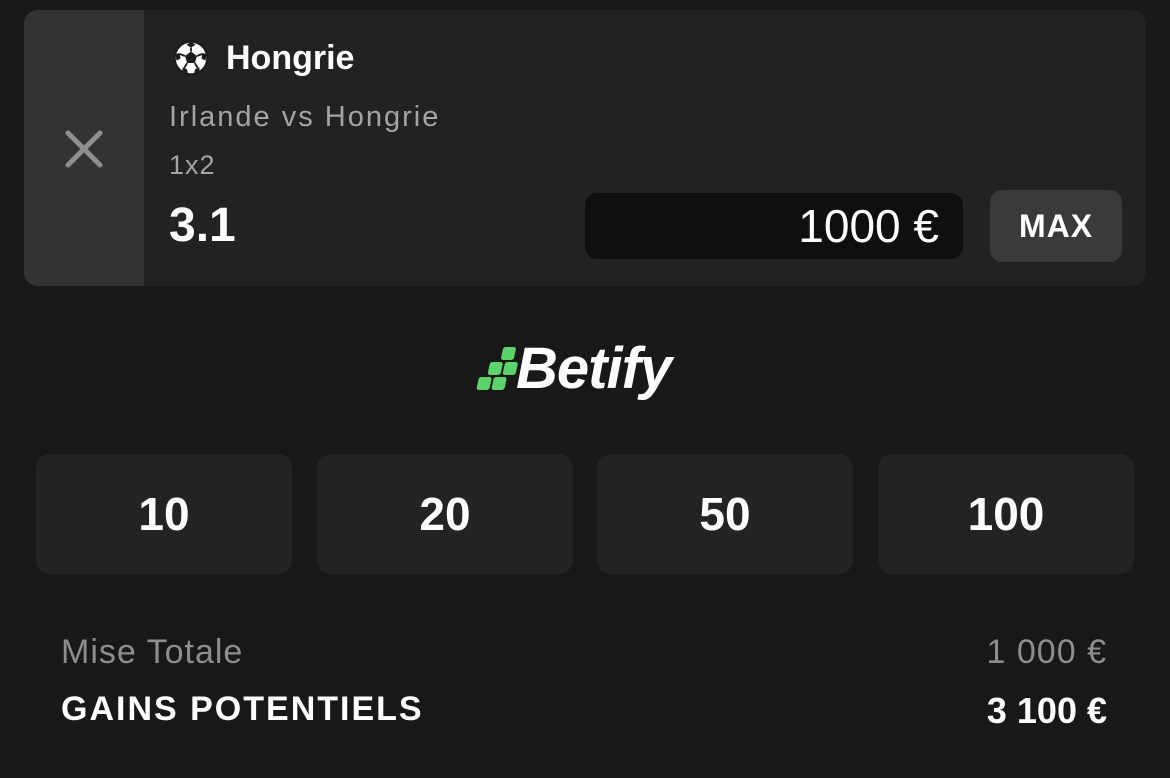 The height and width of the screenshot is (778, 1170). I want to click on max-stake-button: MAX, so click(1056, 226).